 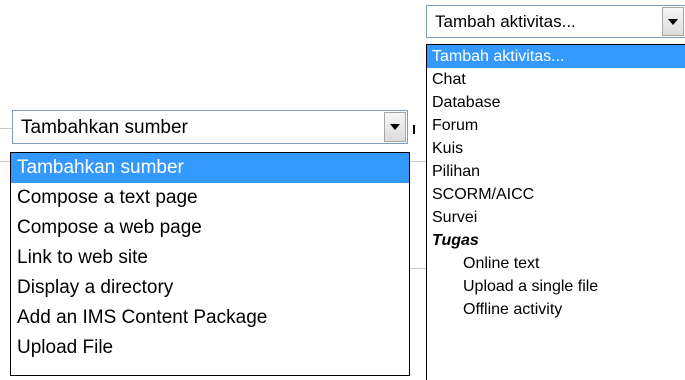 What do you see at coordinates (556, 263) in the screenshot?
I see `activity-suboption: Online text` at bounding box center [556, 263].